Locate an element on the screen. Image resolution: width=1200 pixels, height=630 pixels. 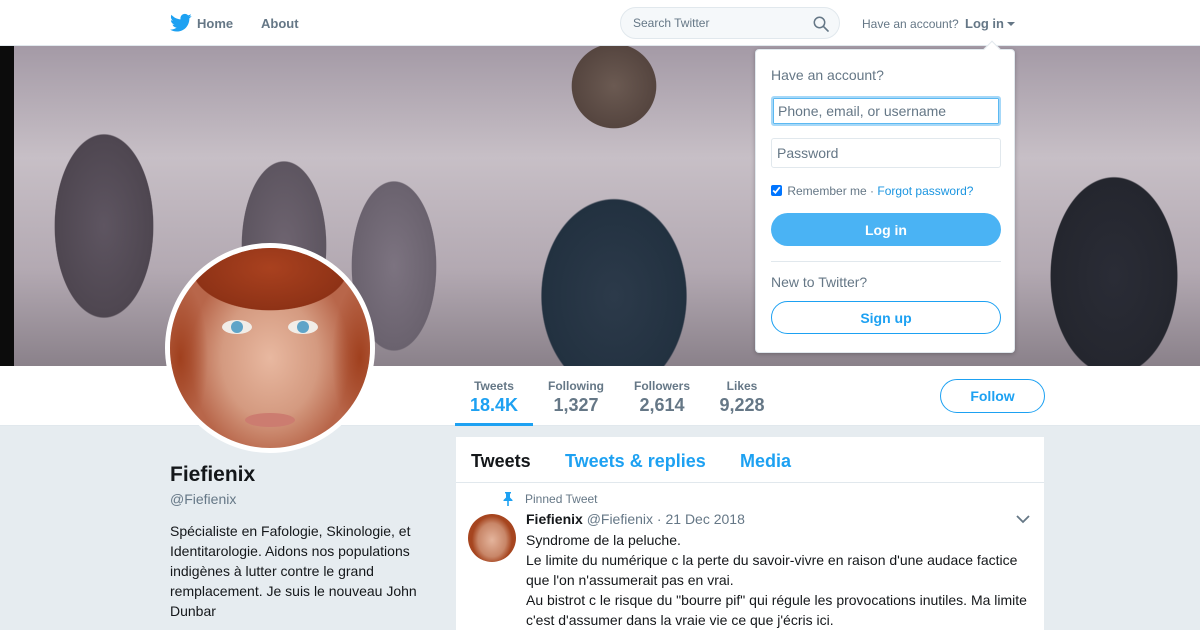
have-account-text: Have an account? is located at coordinates (910, 24).